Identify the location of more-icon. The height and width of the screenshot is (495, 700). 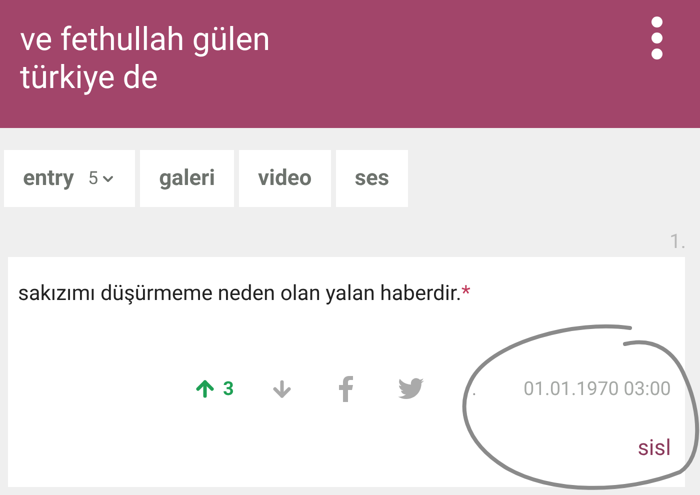
(657, 38).